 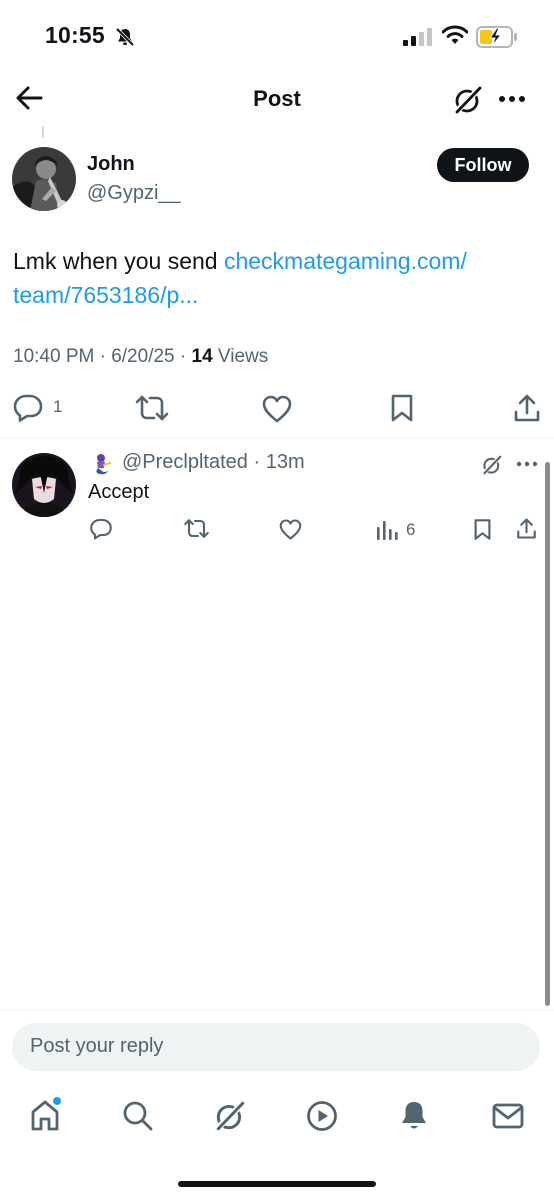 What do you see at coordinates (508, 1116) in the screenshot?
I see `mail-icon` at bounding box center [508, 1116].